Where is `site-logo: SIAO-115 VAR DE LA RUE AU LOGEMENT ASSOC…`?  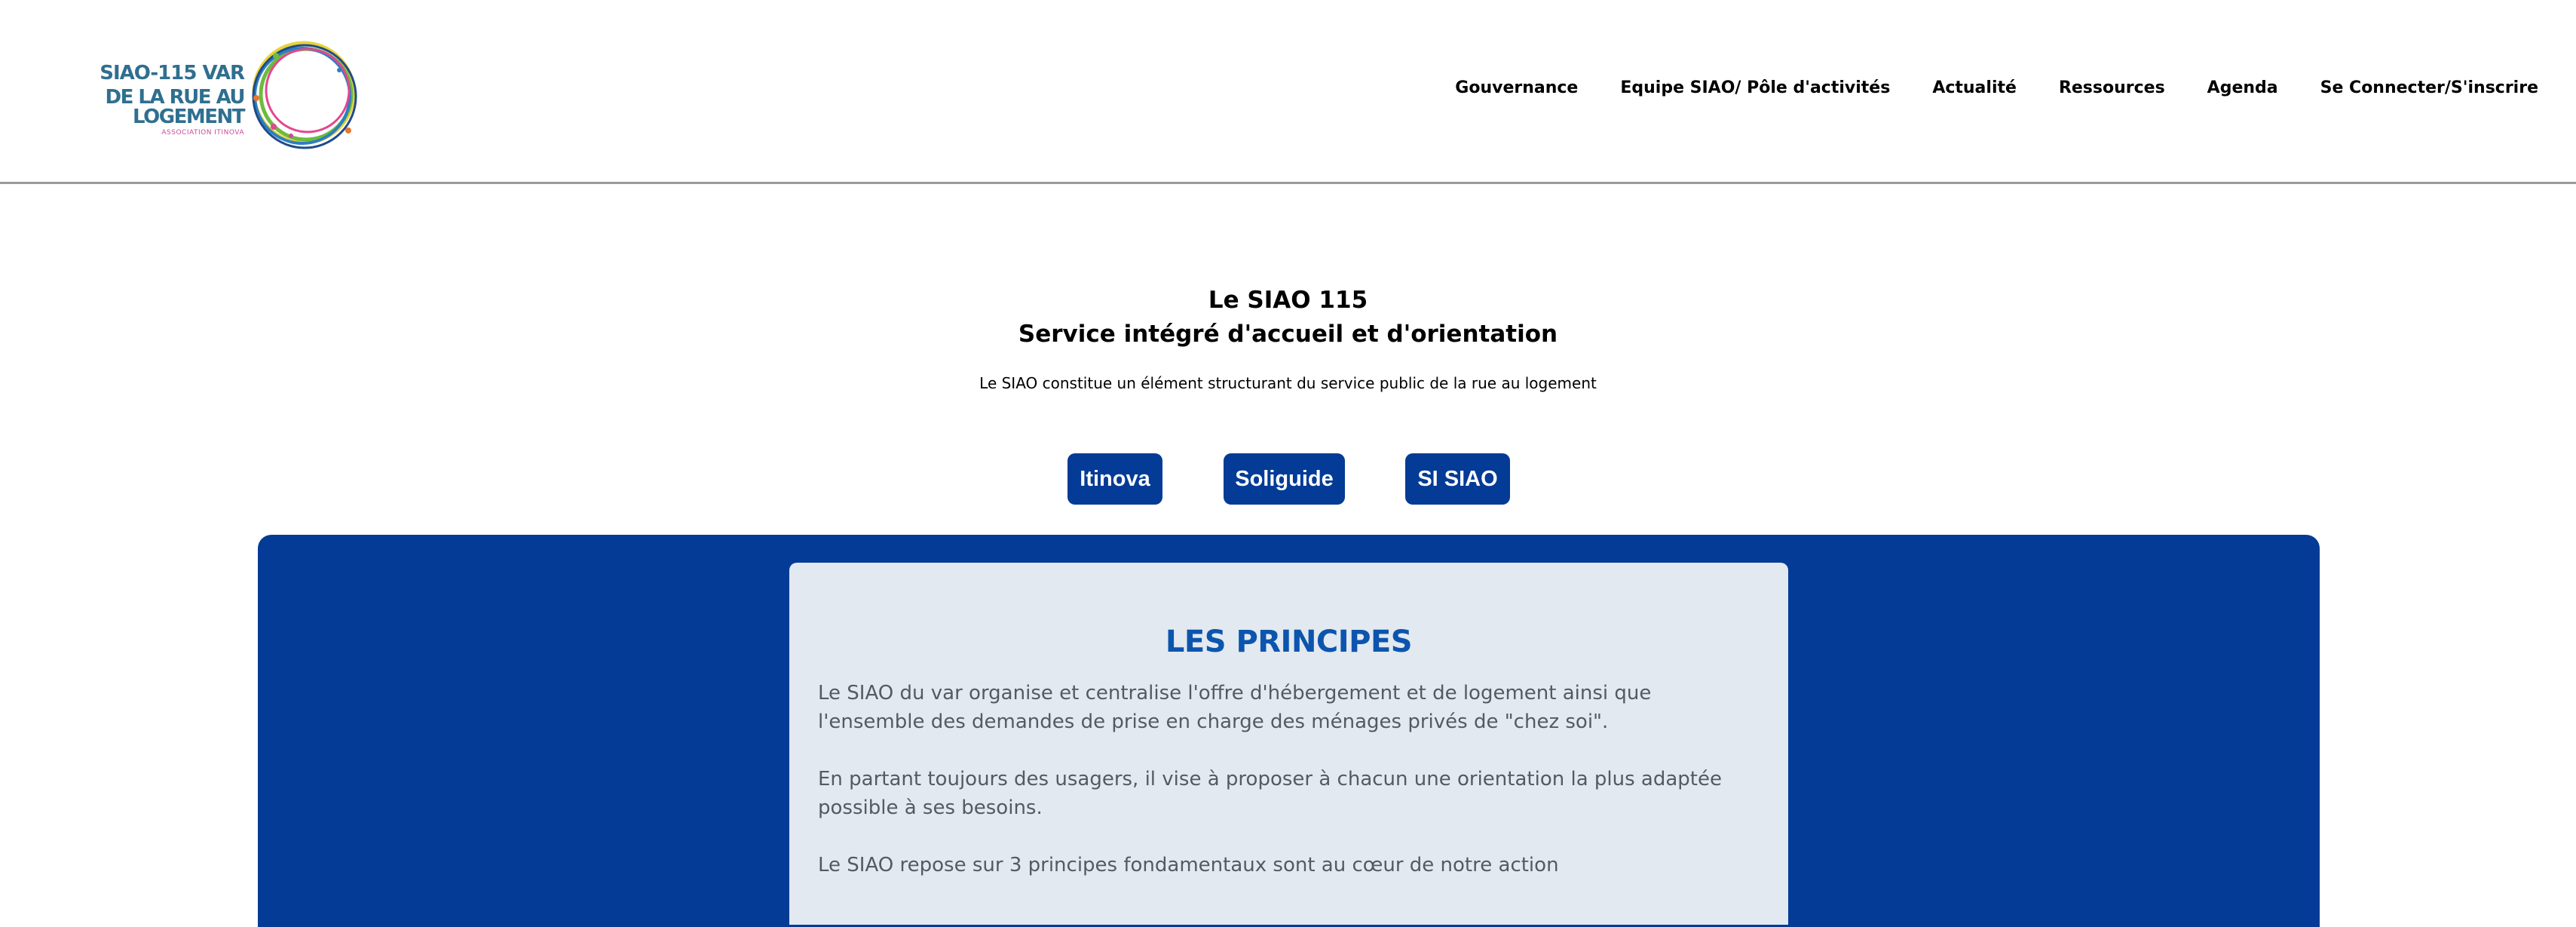
site-logo: SIAO-115 VAR DE LA RUE AU LOGEMENT ASSOC… is located at coordinates (212, 92).